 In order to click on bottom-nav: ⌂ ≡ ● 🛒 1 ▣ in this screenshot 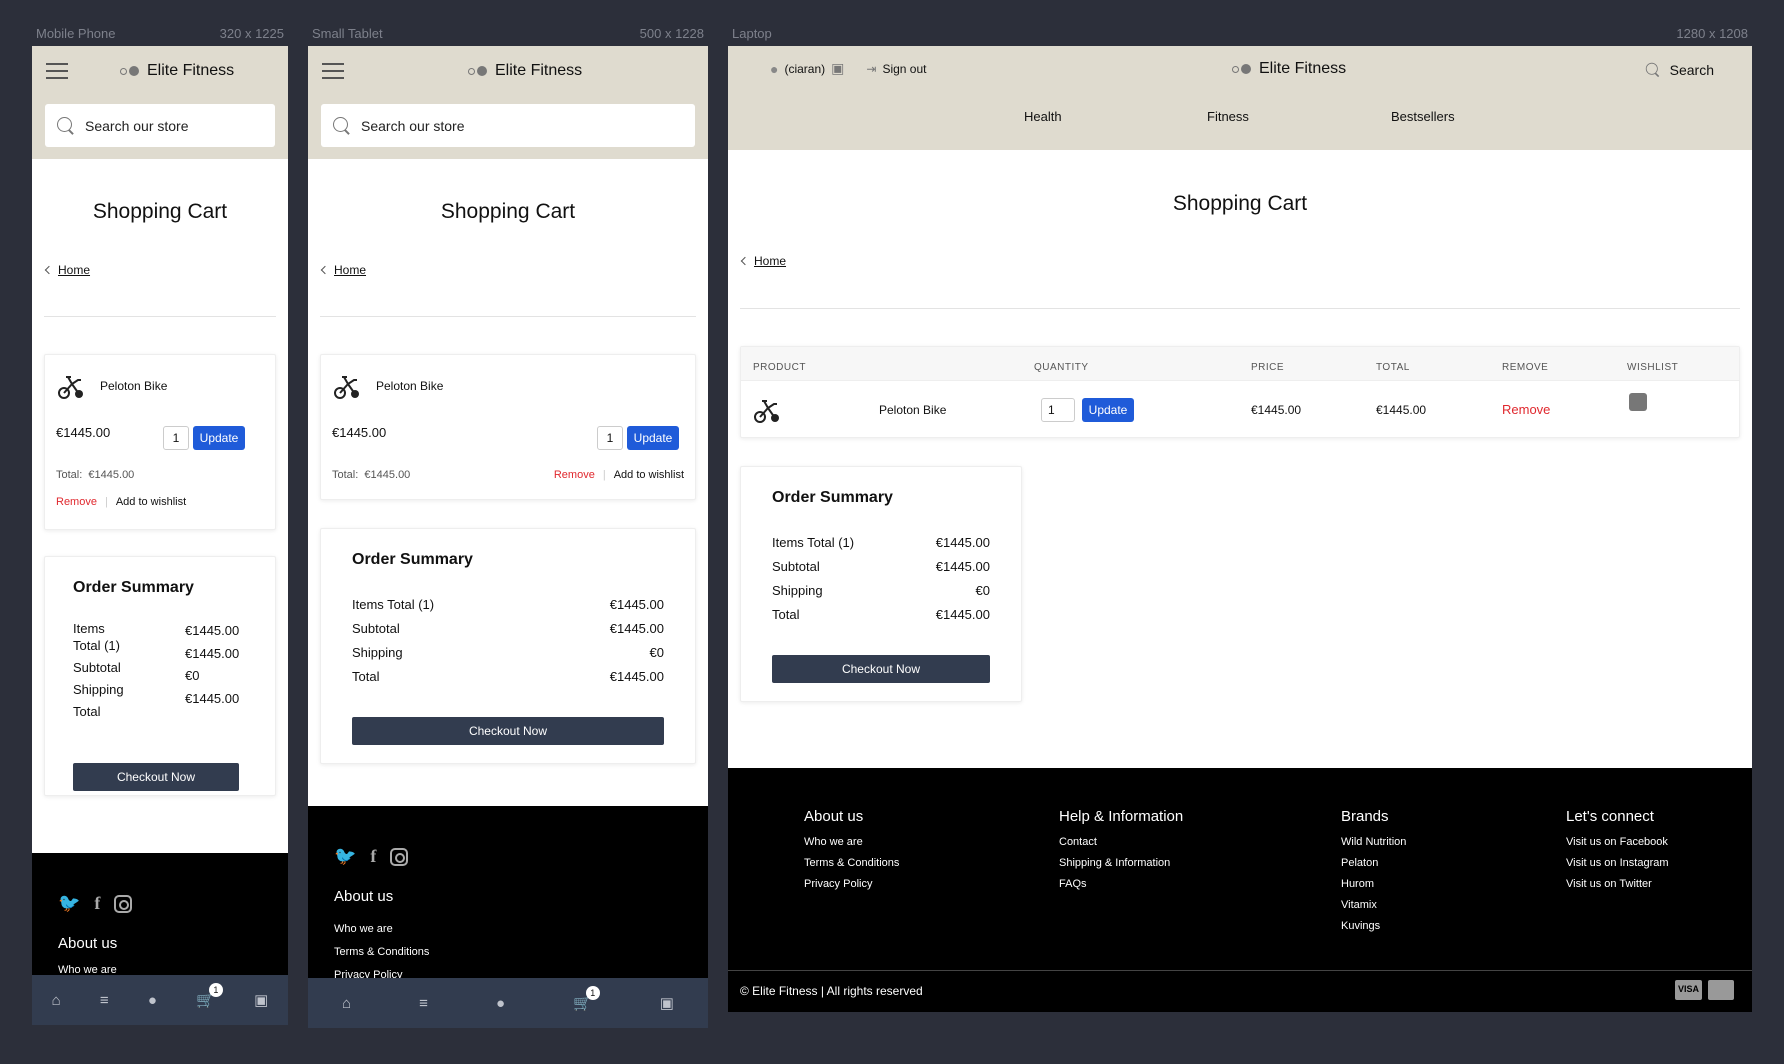, I will do `click(508, 1003)`.